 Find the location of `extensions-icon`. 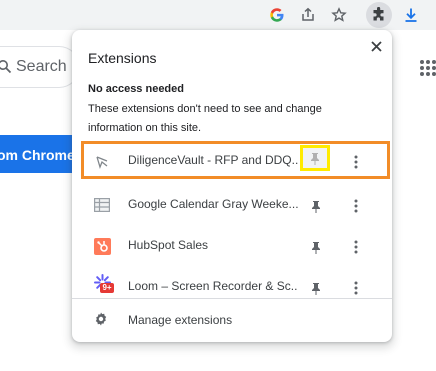

extensions-icon is located at coordinates (379, 15).